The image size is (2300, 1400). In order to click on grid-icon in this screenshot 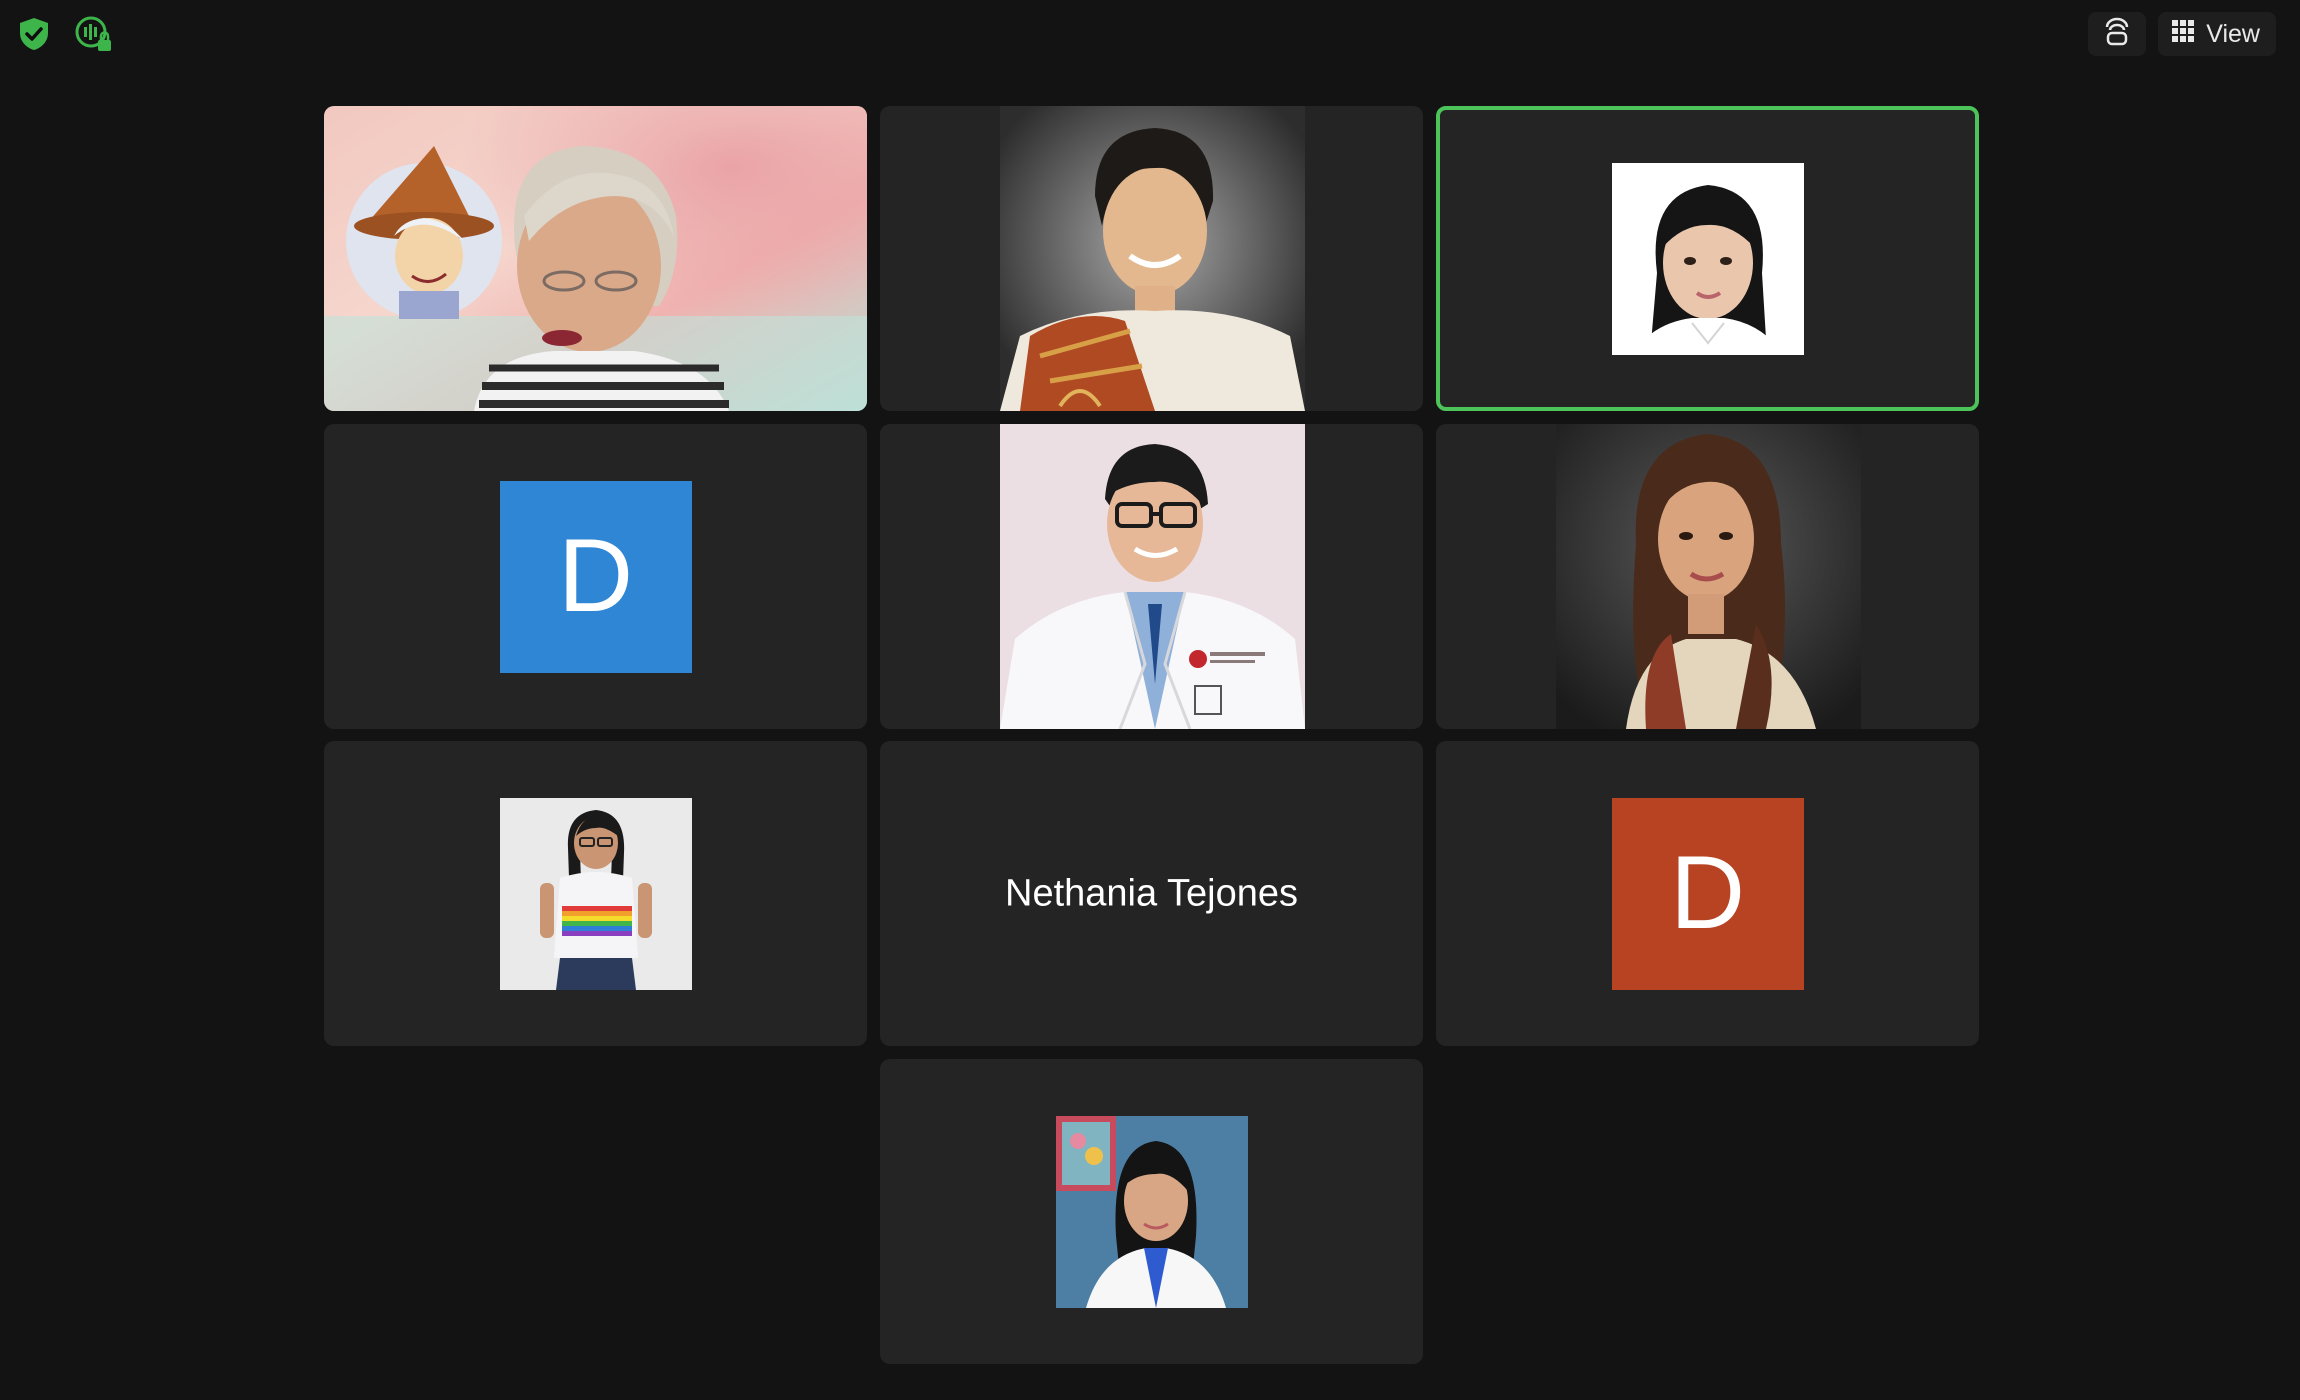, I will do `click(2183, 34)`.